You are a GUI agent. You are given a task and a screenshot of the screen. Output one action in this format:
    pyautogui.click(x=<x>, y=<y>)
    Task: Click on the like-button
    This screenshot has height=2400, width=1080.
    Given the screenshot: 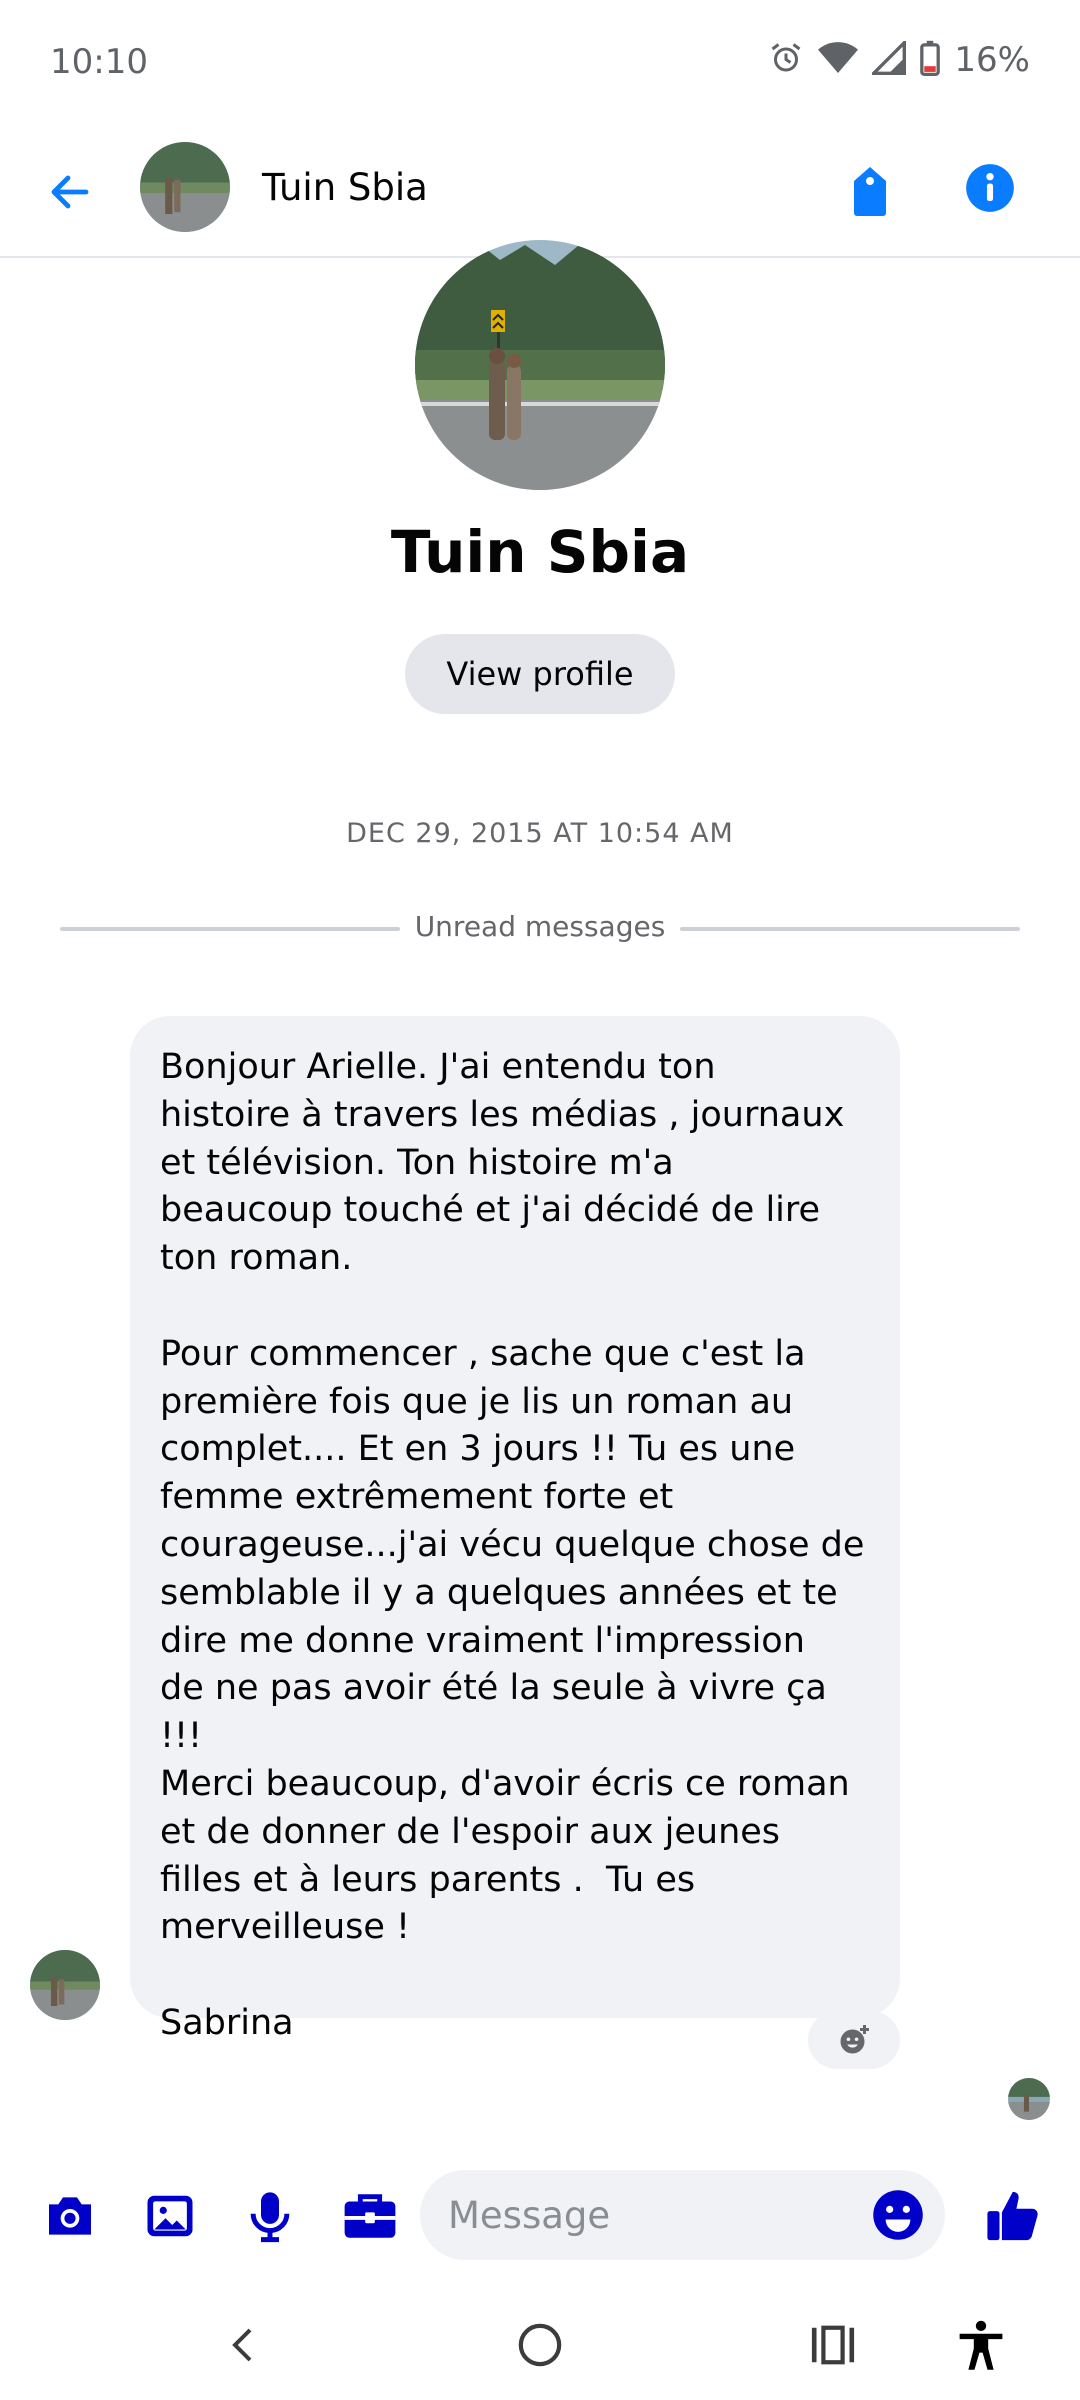 What is the action you would take?
    pyautogui.click(x=1014, y=2216)
    